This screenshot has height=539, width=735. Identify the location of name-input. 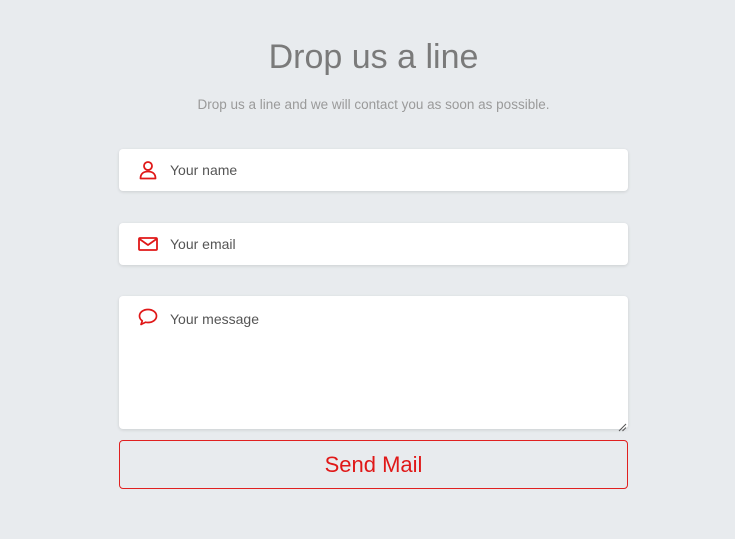
(390, 170).